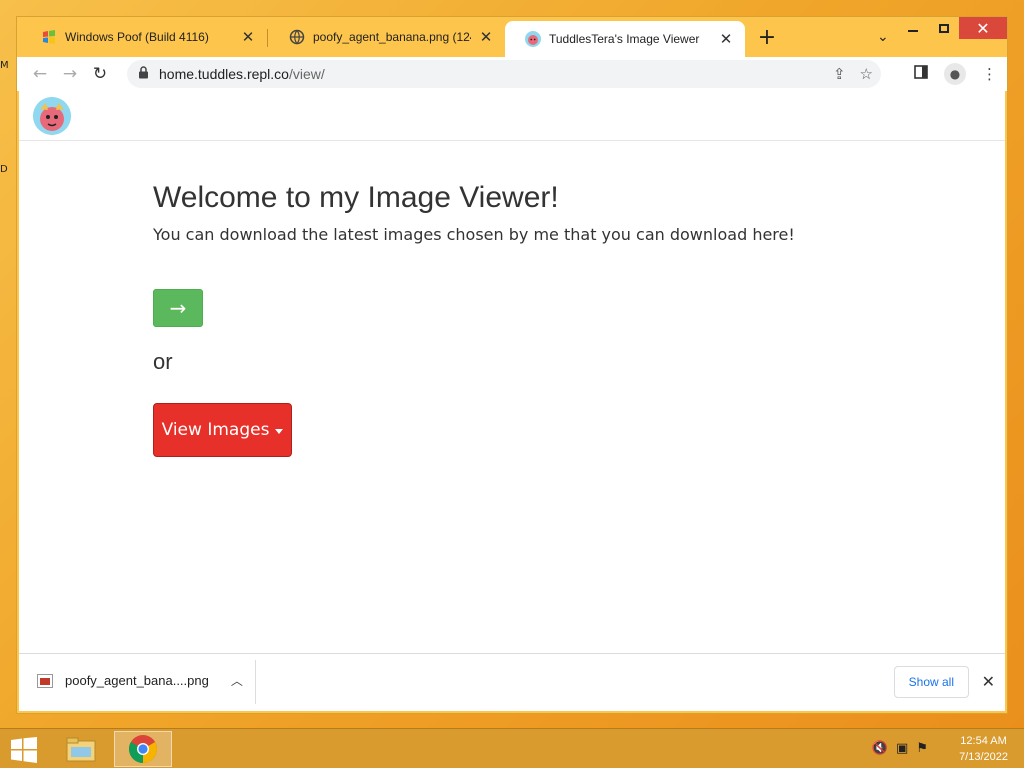 The image size is (1024, 768). Describe the element at coordinates (70, 74) in the screenshot. I see `forward-icon: →` at that location.